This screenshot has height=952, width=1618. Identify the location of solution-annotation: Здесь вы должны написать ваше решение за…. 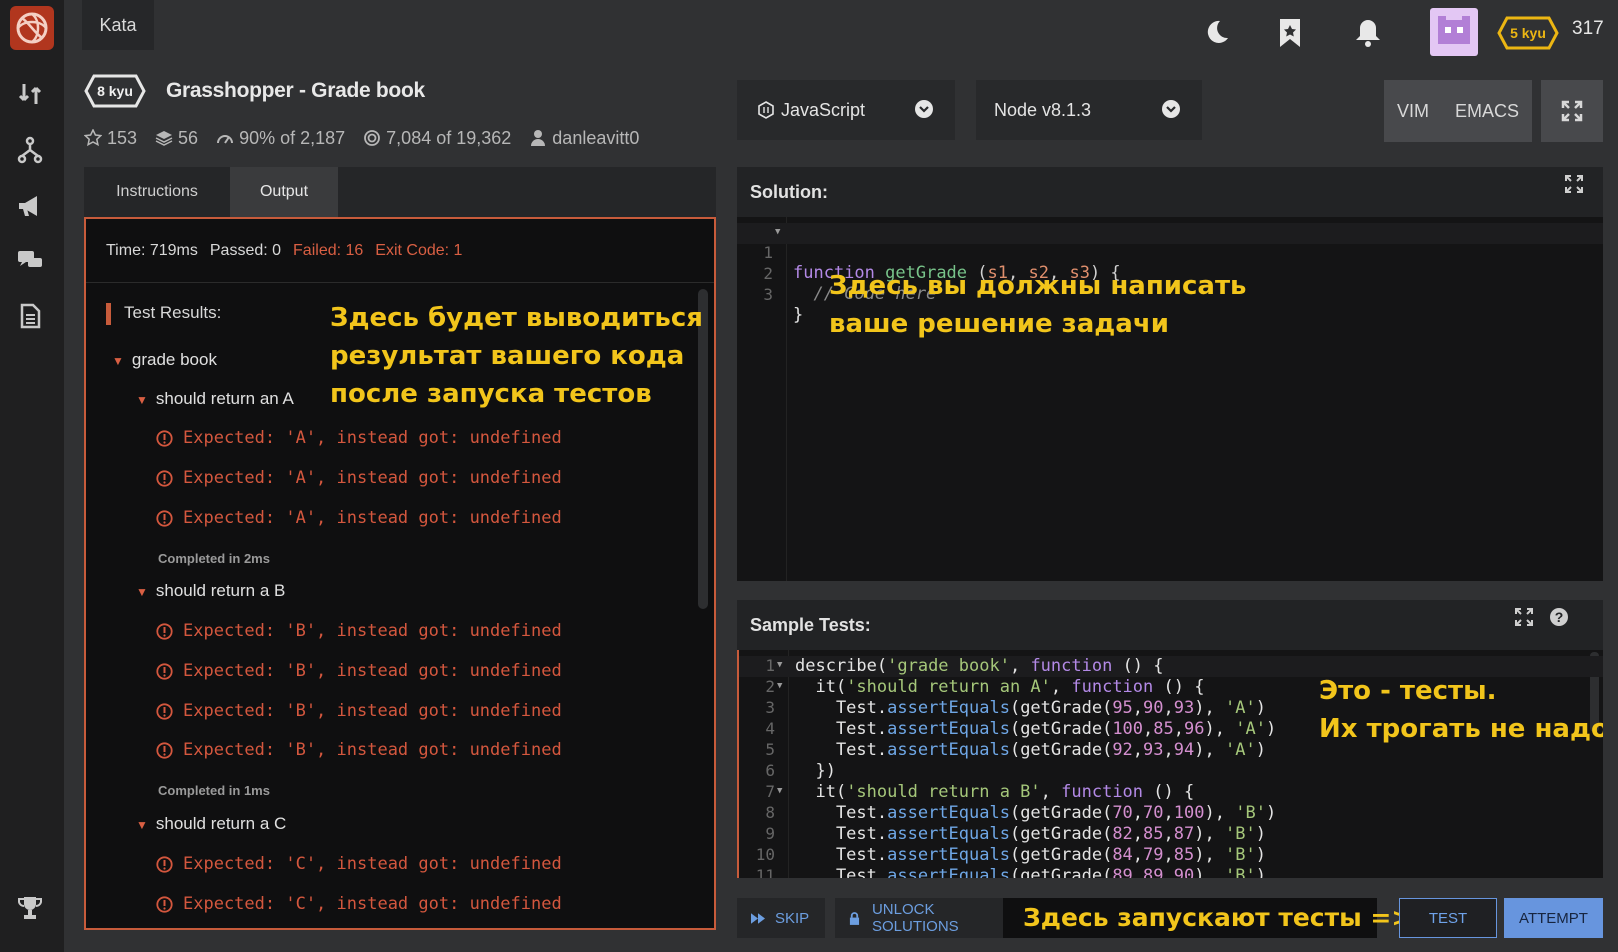
(1038, 305).